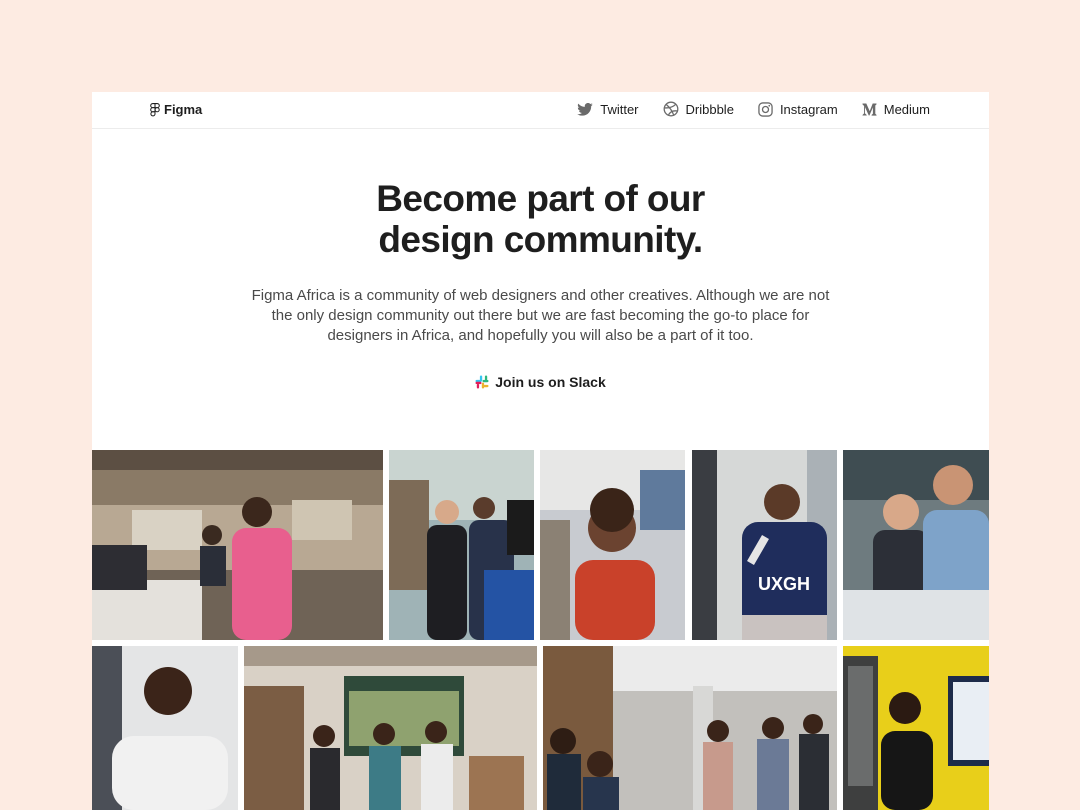 The image size is (1080, 810). Describe the element at coordinates (540, 239) in the screenshot. I see `headline-line-2: design community.` at that location.